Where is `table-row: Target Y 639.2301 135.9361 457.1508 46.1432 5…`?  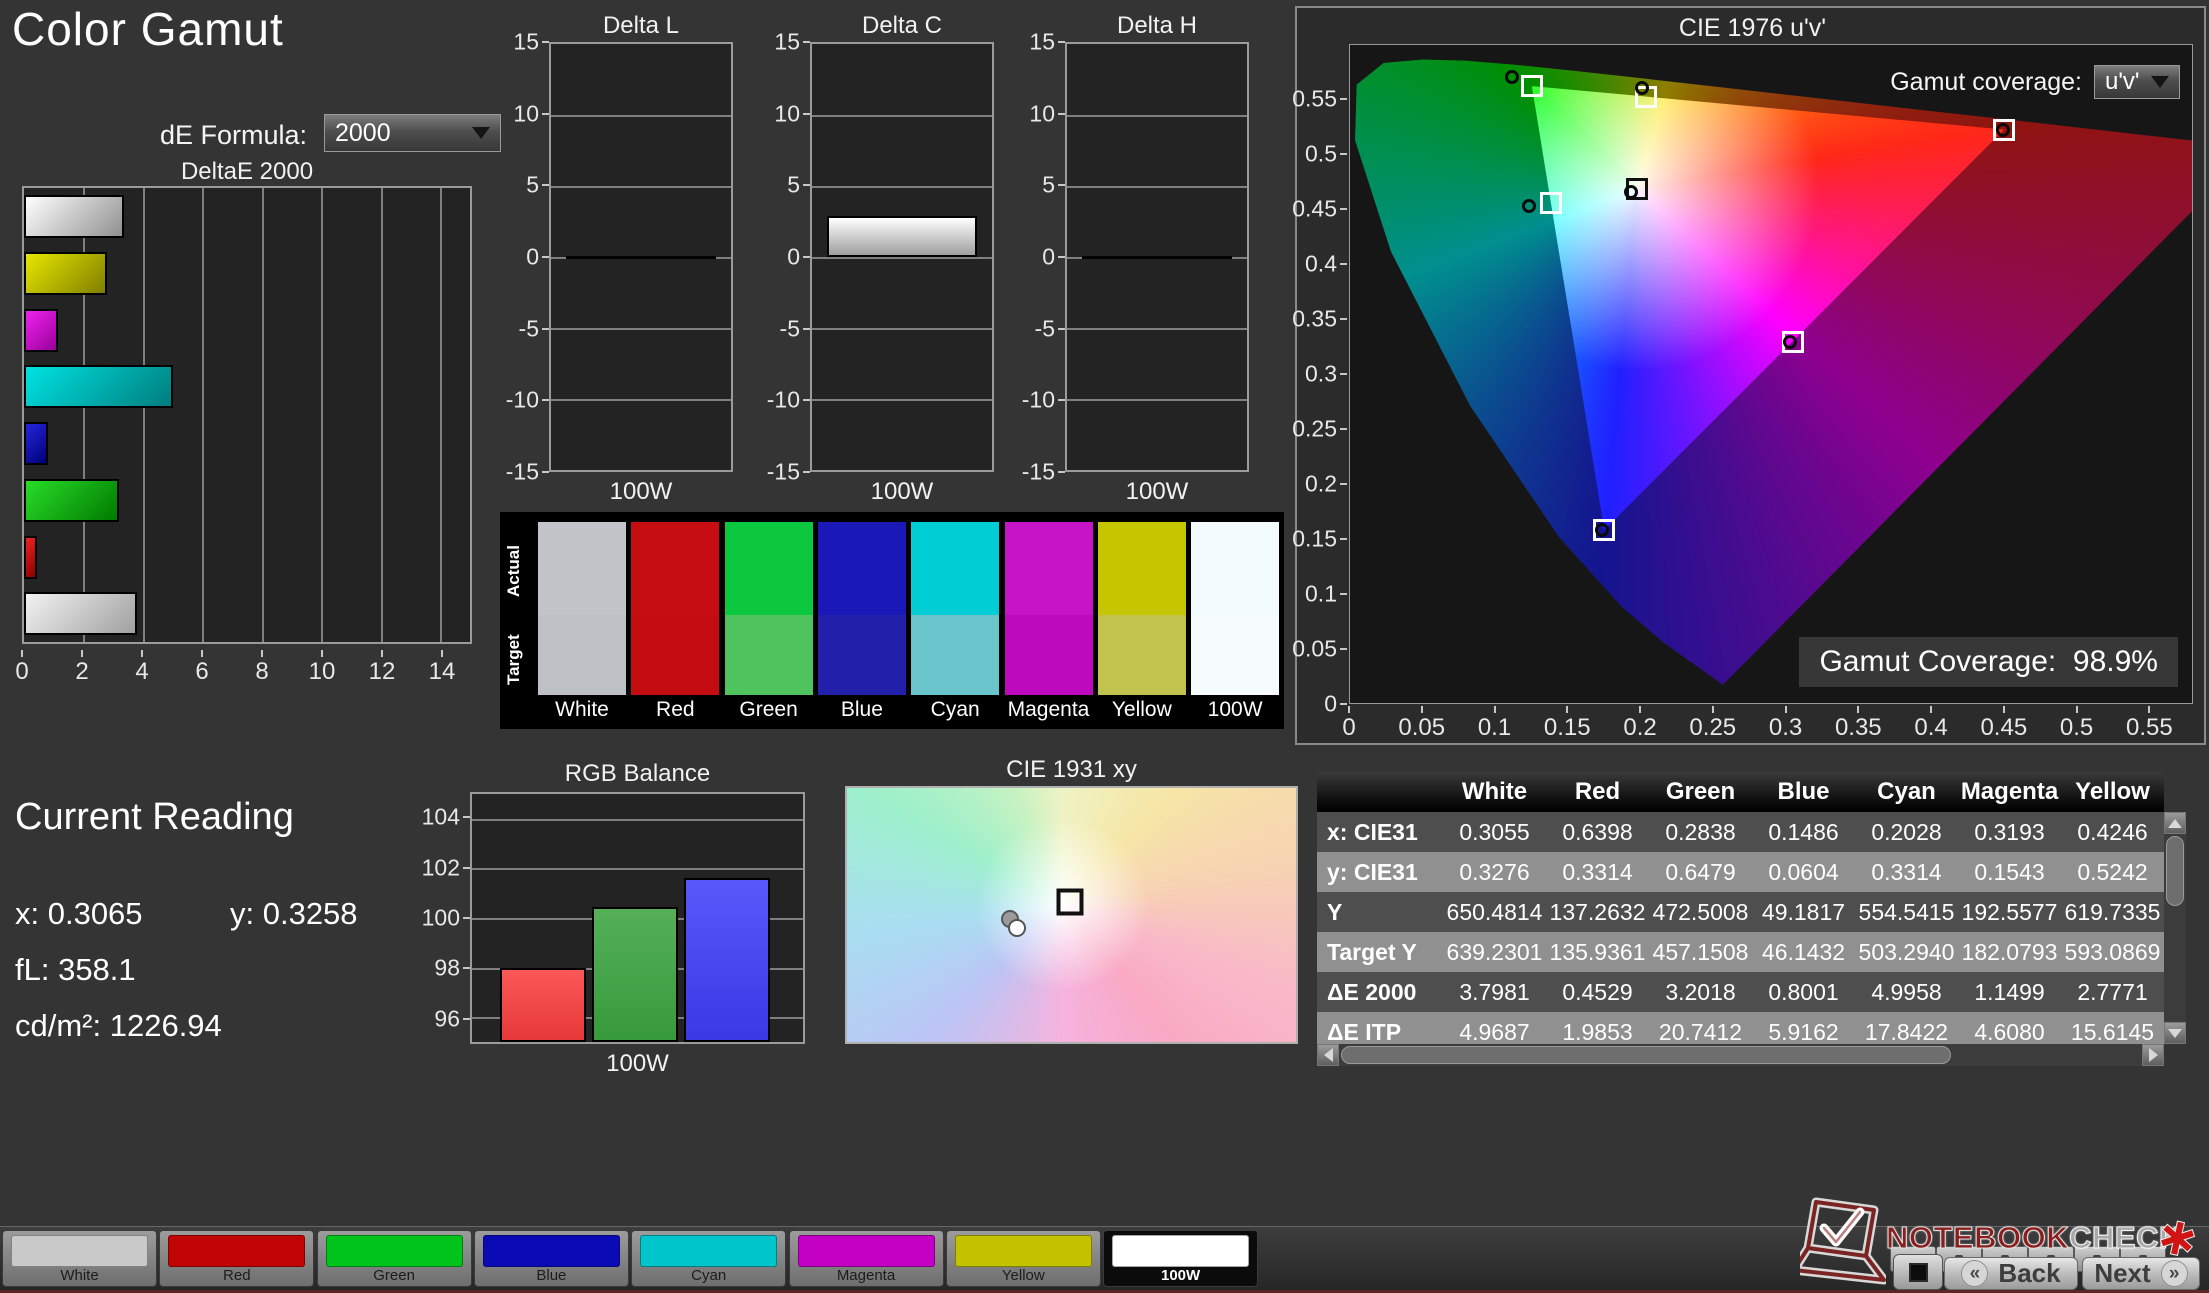
table-row: Target Y 639.2301 135.9361 457.1508 46.1432 5… is located at coordinates (1740, 952).